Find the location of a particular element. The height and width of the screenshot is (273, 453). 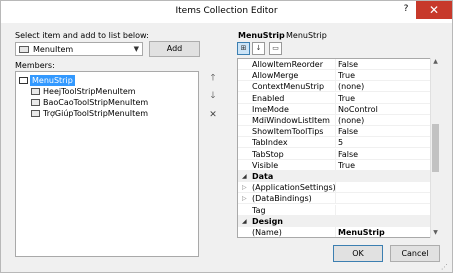

property-name: Tag is located at coordinates (259, 210).